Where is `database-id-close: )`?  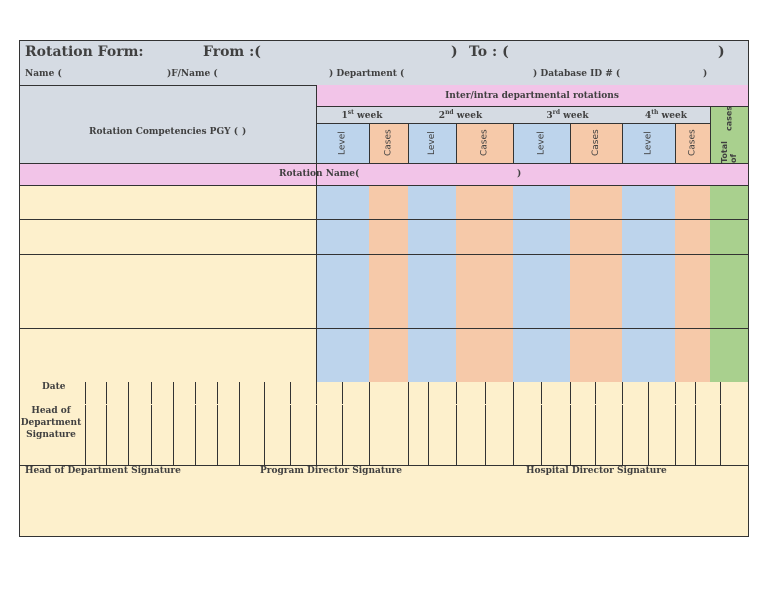 database-id-close: ) is located at coordinates (705, 74).